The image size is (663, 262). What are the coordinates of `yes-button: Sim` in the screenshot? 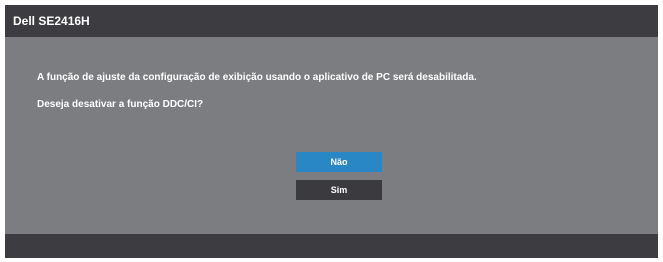 It's located at (339, 190).